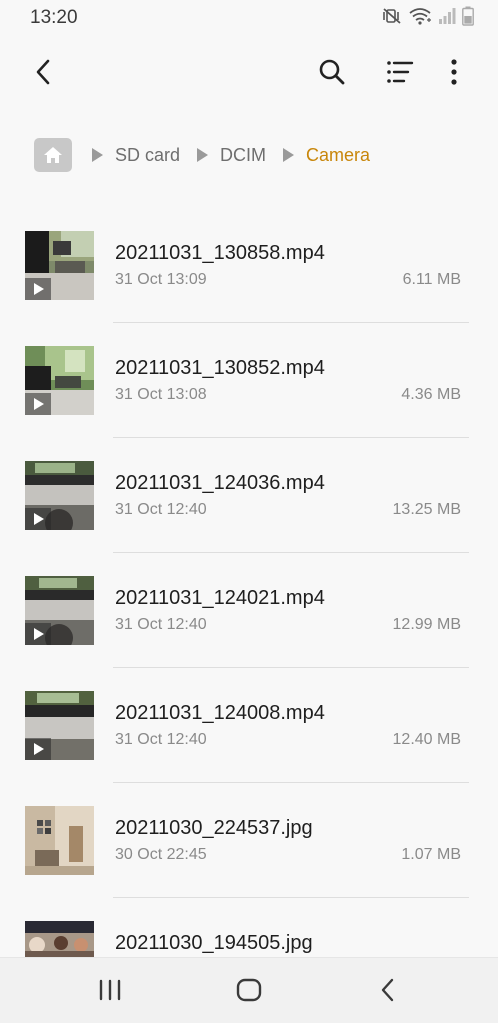 The image size is (498, 1023). What do you see at coordinates (431, 854) in the screenshot?
I see `file-size: 1.07 MB` at bounding box center [431, 854].